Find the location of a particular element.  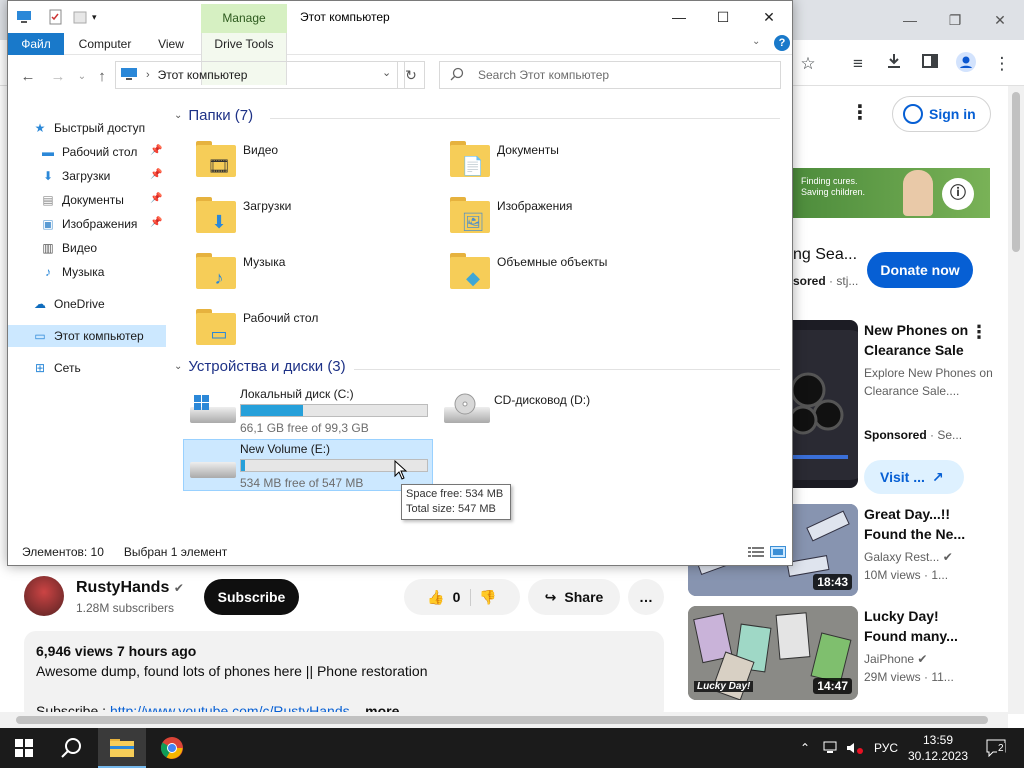

folder-item: 🖼 Изображения is located at coordinates (568, 219).